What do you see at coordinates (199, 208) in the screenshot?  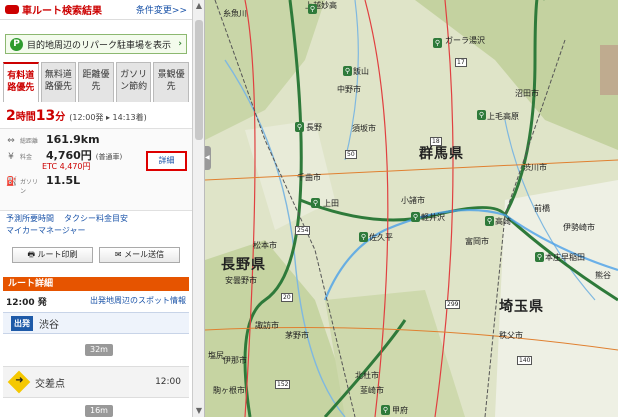 I see `scrollbar: ▲ ▼` at bounding box center [199, 208].